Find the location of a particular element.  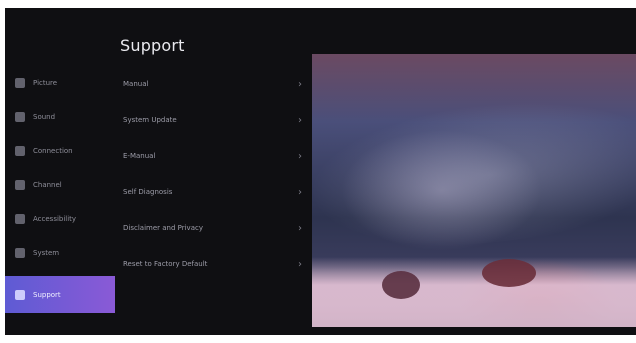

menu-item-self-diagnosis: Self Diagnosis › is located at coordinates (215, 192).